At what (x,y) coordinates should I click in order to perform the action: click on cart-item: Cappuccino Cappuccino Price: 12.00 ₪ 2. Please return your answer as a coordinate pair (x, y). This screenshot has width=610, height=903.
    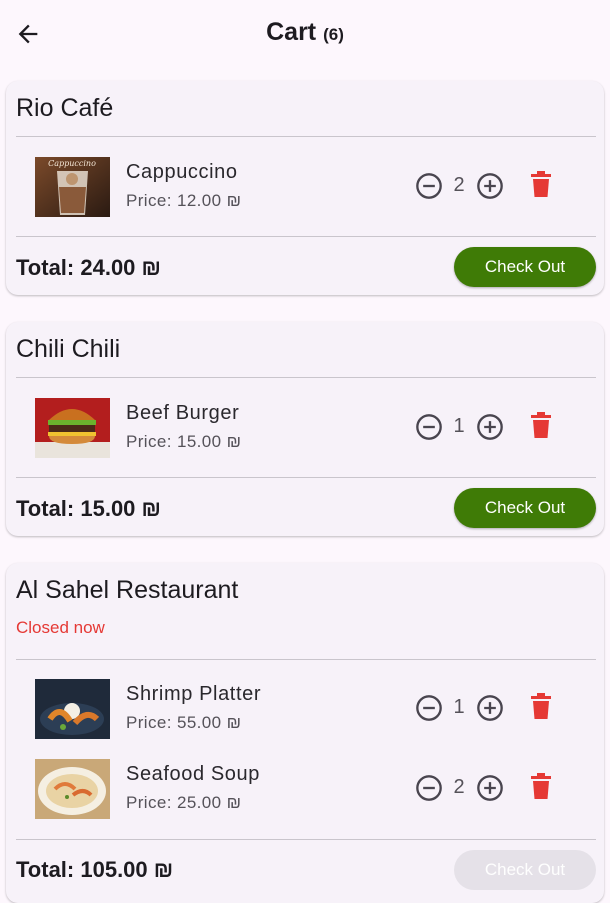
    Looking at the image, I should click on (305, 186).